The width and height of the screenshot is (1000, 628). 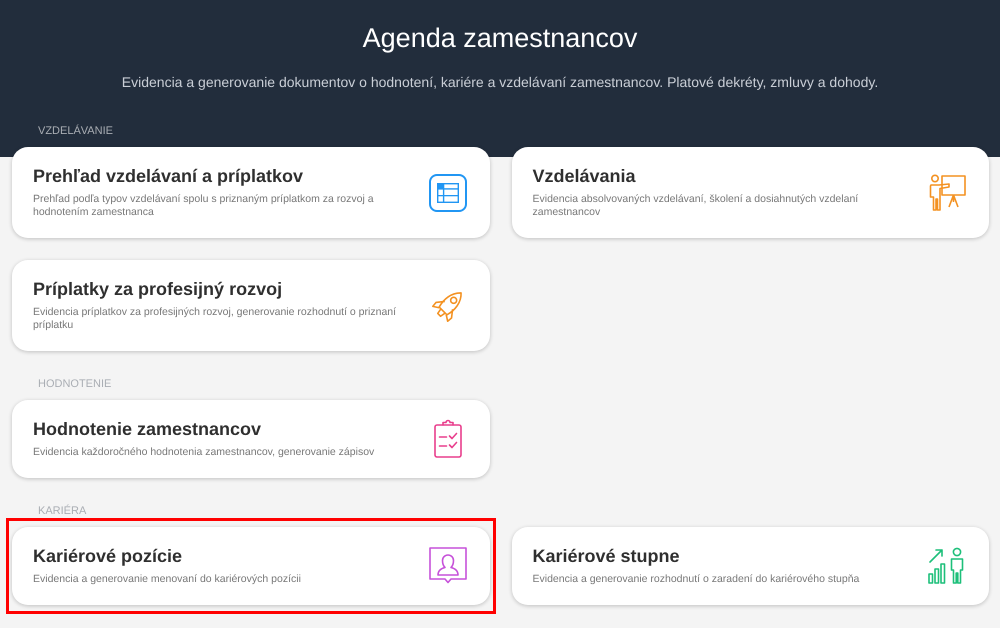 What do you see at coordinates (251, 566) in the screenshot?
I see `agenda-card: Kariérové pozície Evidencia a generovanie menovaní do kariérových pozícii` at bounding box center [251, 566].